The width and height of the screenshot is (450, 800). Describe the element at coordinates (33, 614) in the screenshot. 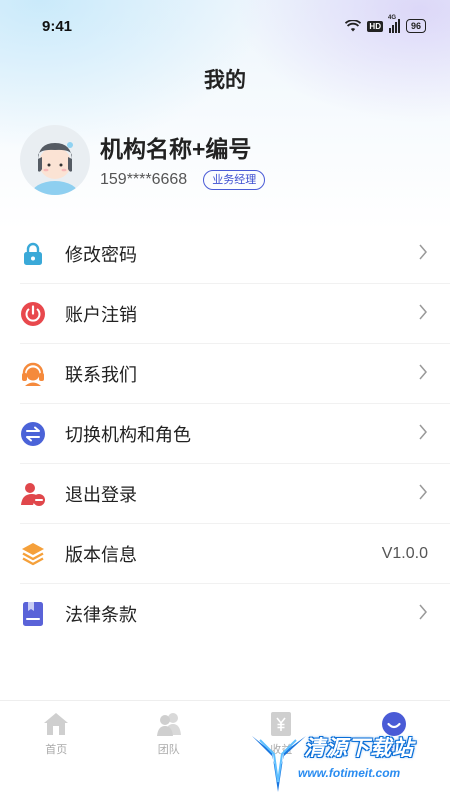

I see `bookmark-doc-icon` at that location.